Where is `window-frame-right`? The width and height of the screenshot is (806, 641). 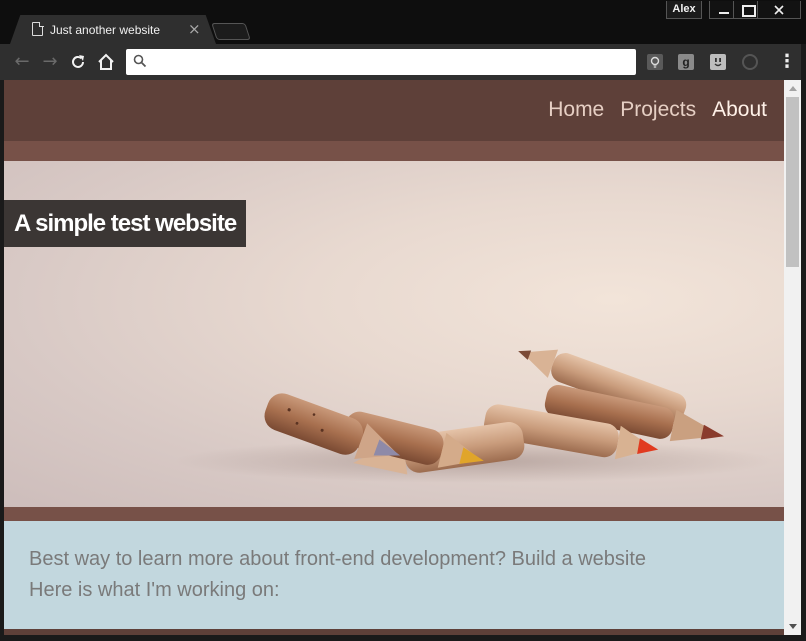 window-frame-right is located at coordinates (803, 342).